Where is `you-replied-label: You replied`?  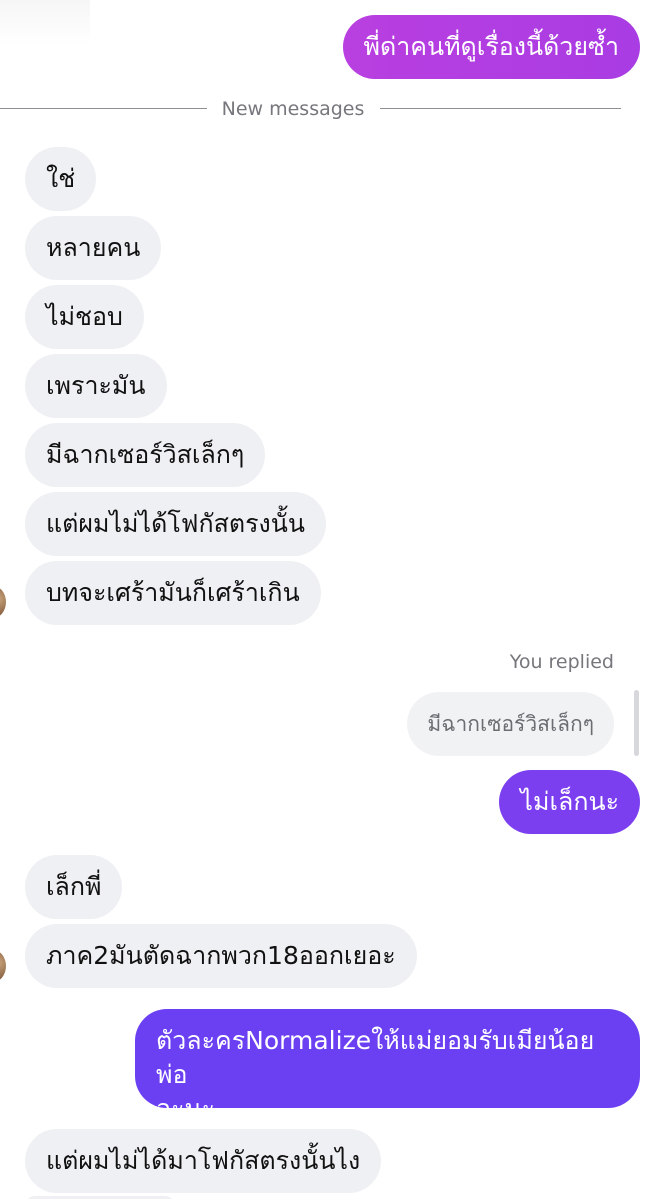
you-replied-label: You replied is located at coordinates (561, 662).